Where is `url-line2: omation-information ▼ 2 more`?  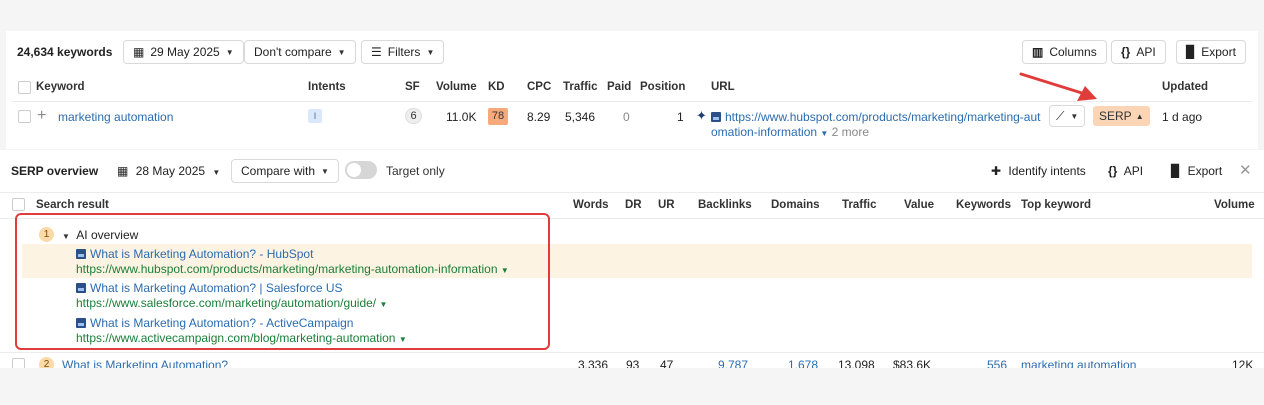
url-line2: omation-information ▼ 2 more is located at coordinates (790, 132).